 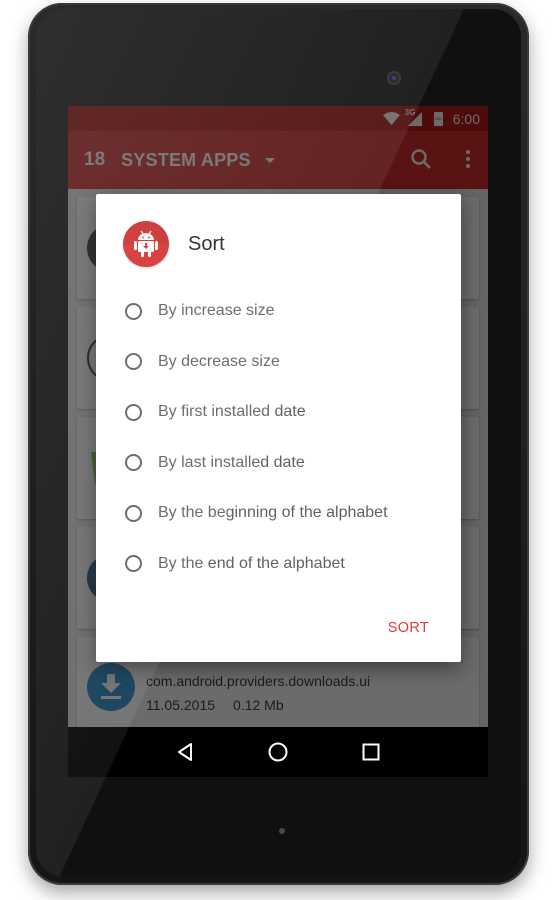 What do you see at coordinates (251, 563) in the screenshot?
I see `option-label: By the end of the alphabet` at bounding box center [251, 563].